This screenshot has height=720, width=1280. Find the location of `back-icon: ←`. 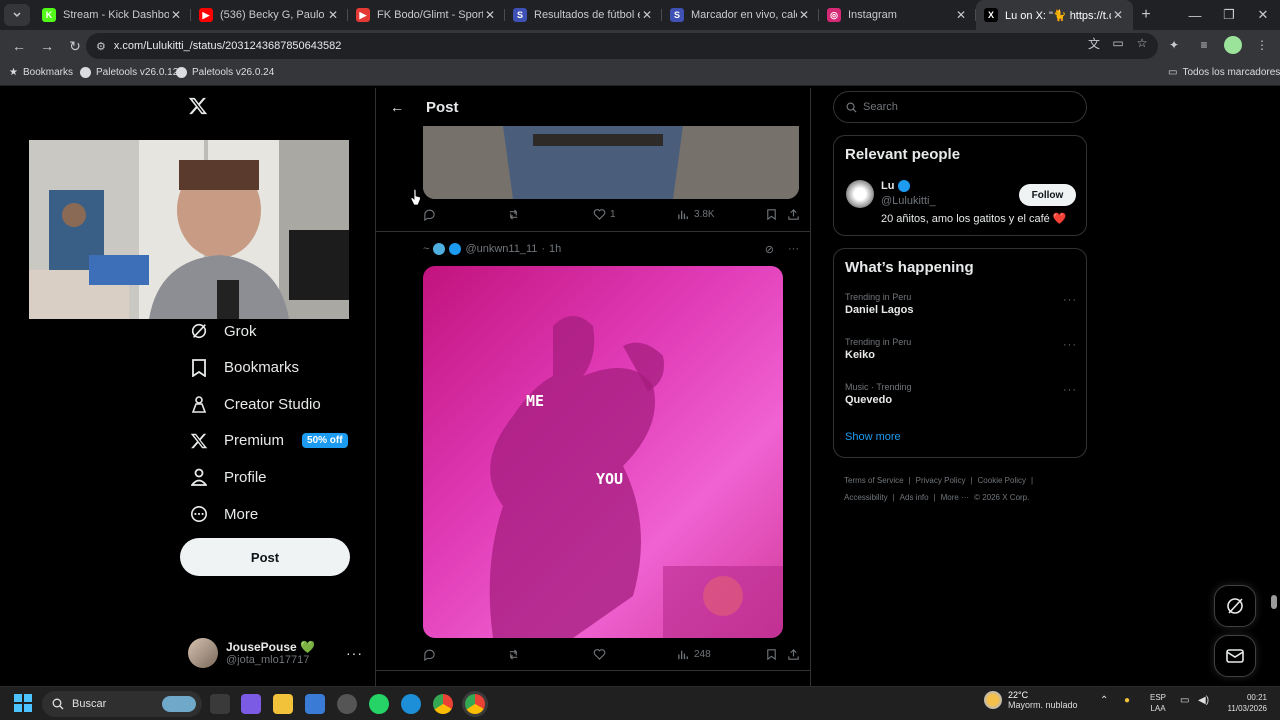

back-icon: ← is located at coordinates (19, 46).